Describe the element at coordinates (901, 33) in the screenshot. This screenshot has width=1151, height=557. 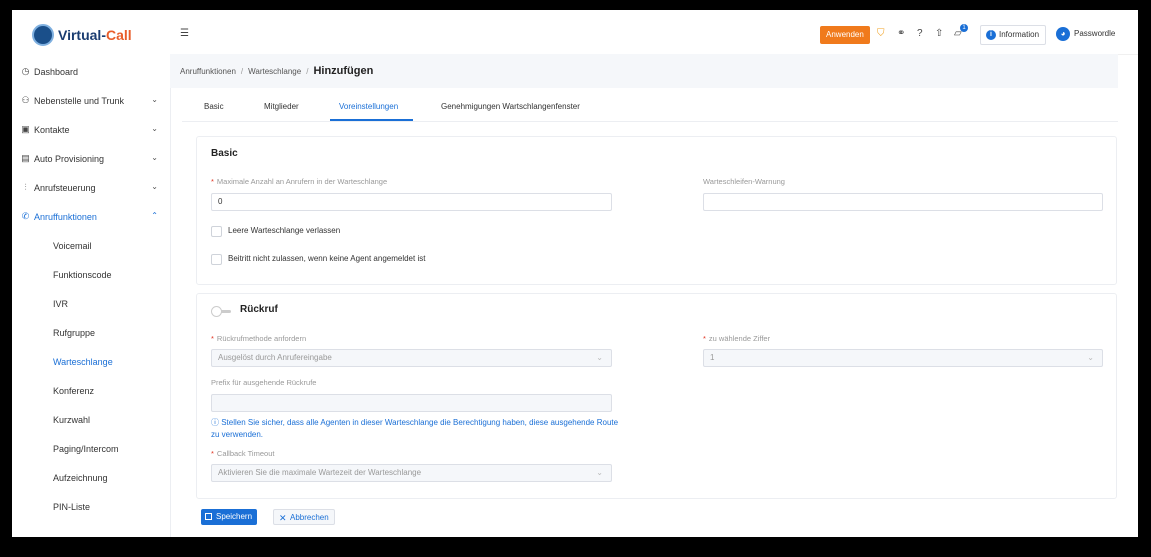
I see `handshake-icon: ⚭` at that location.